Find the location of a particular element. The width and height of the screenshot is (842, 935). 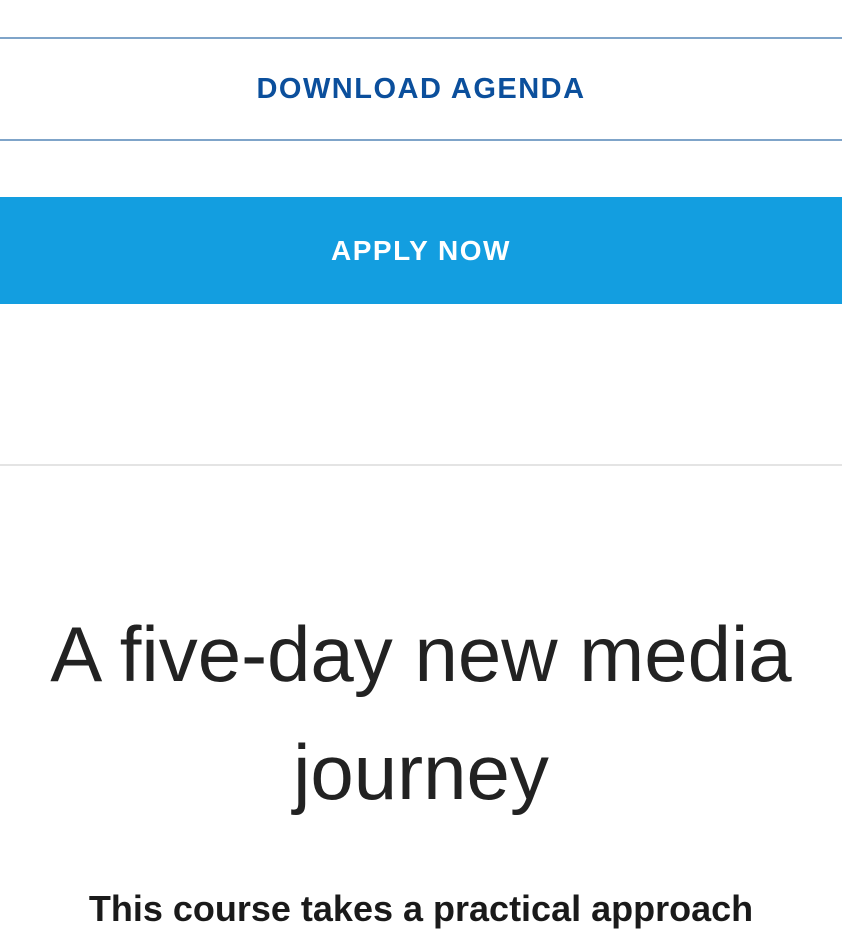

apply-now-button: APPLY NOW is located at coordinates (421, 250).